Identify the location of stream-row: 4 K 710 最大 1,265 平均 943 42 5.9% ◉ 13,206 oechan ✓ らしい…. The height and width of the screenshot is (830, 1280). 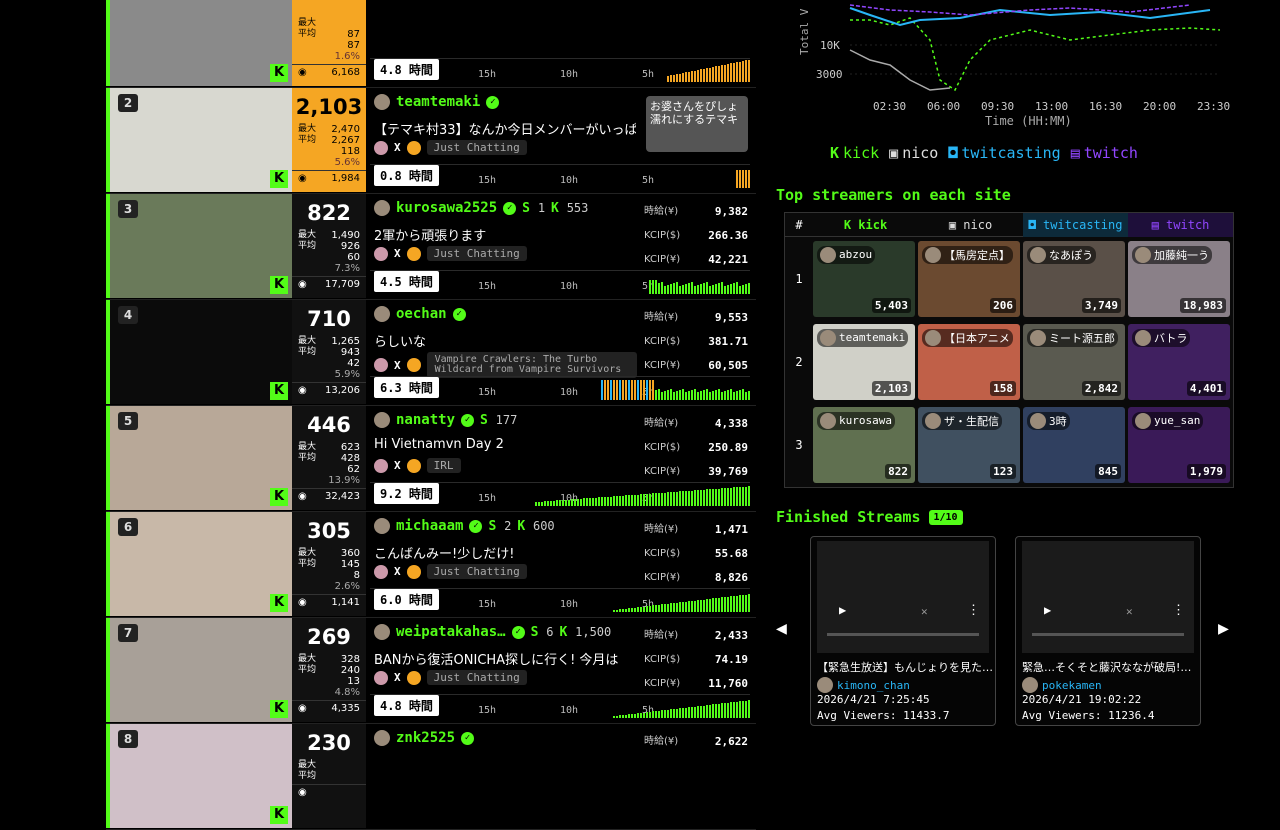
(431, 353).